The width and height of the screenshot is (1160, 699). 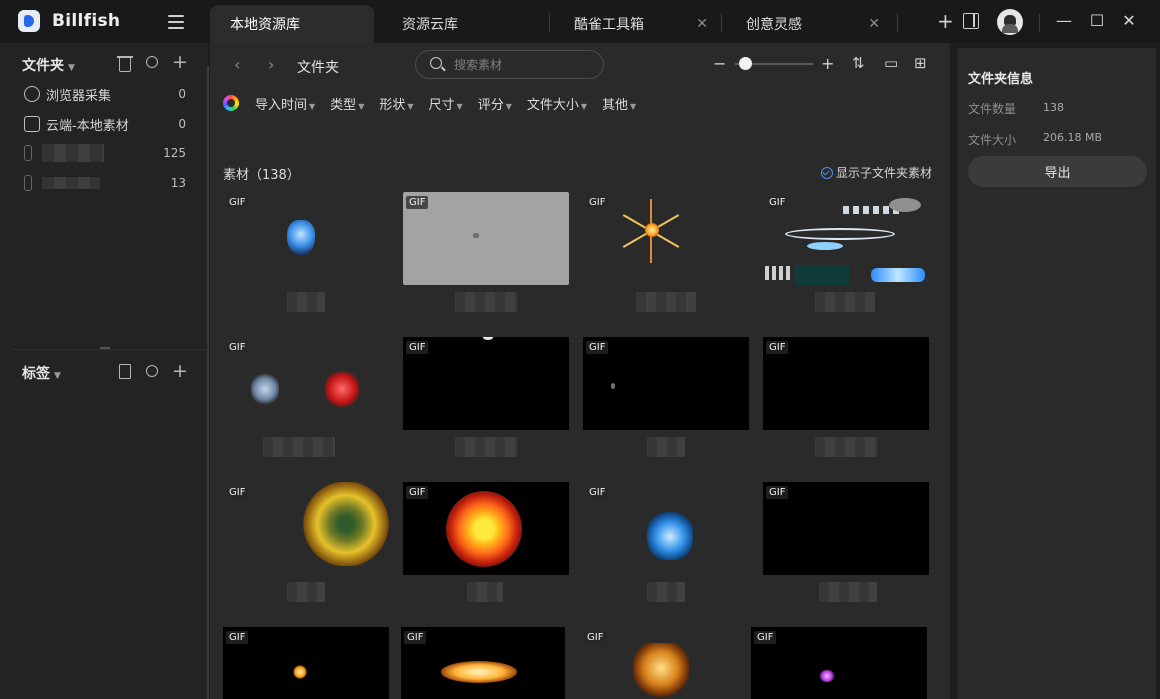 I want to click on app-name: Billfish, so click(x=86, y=21).